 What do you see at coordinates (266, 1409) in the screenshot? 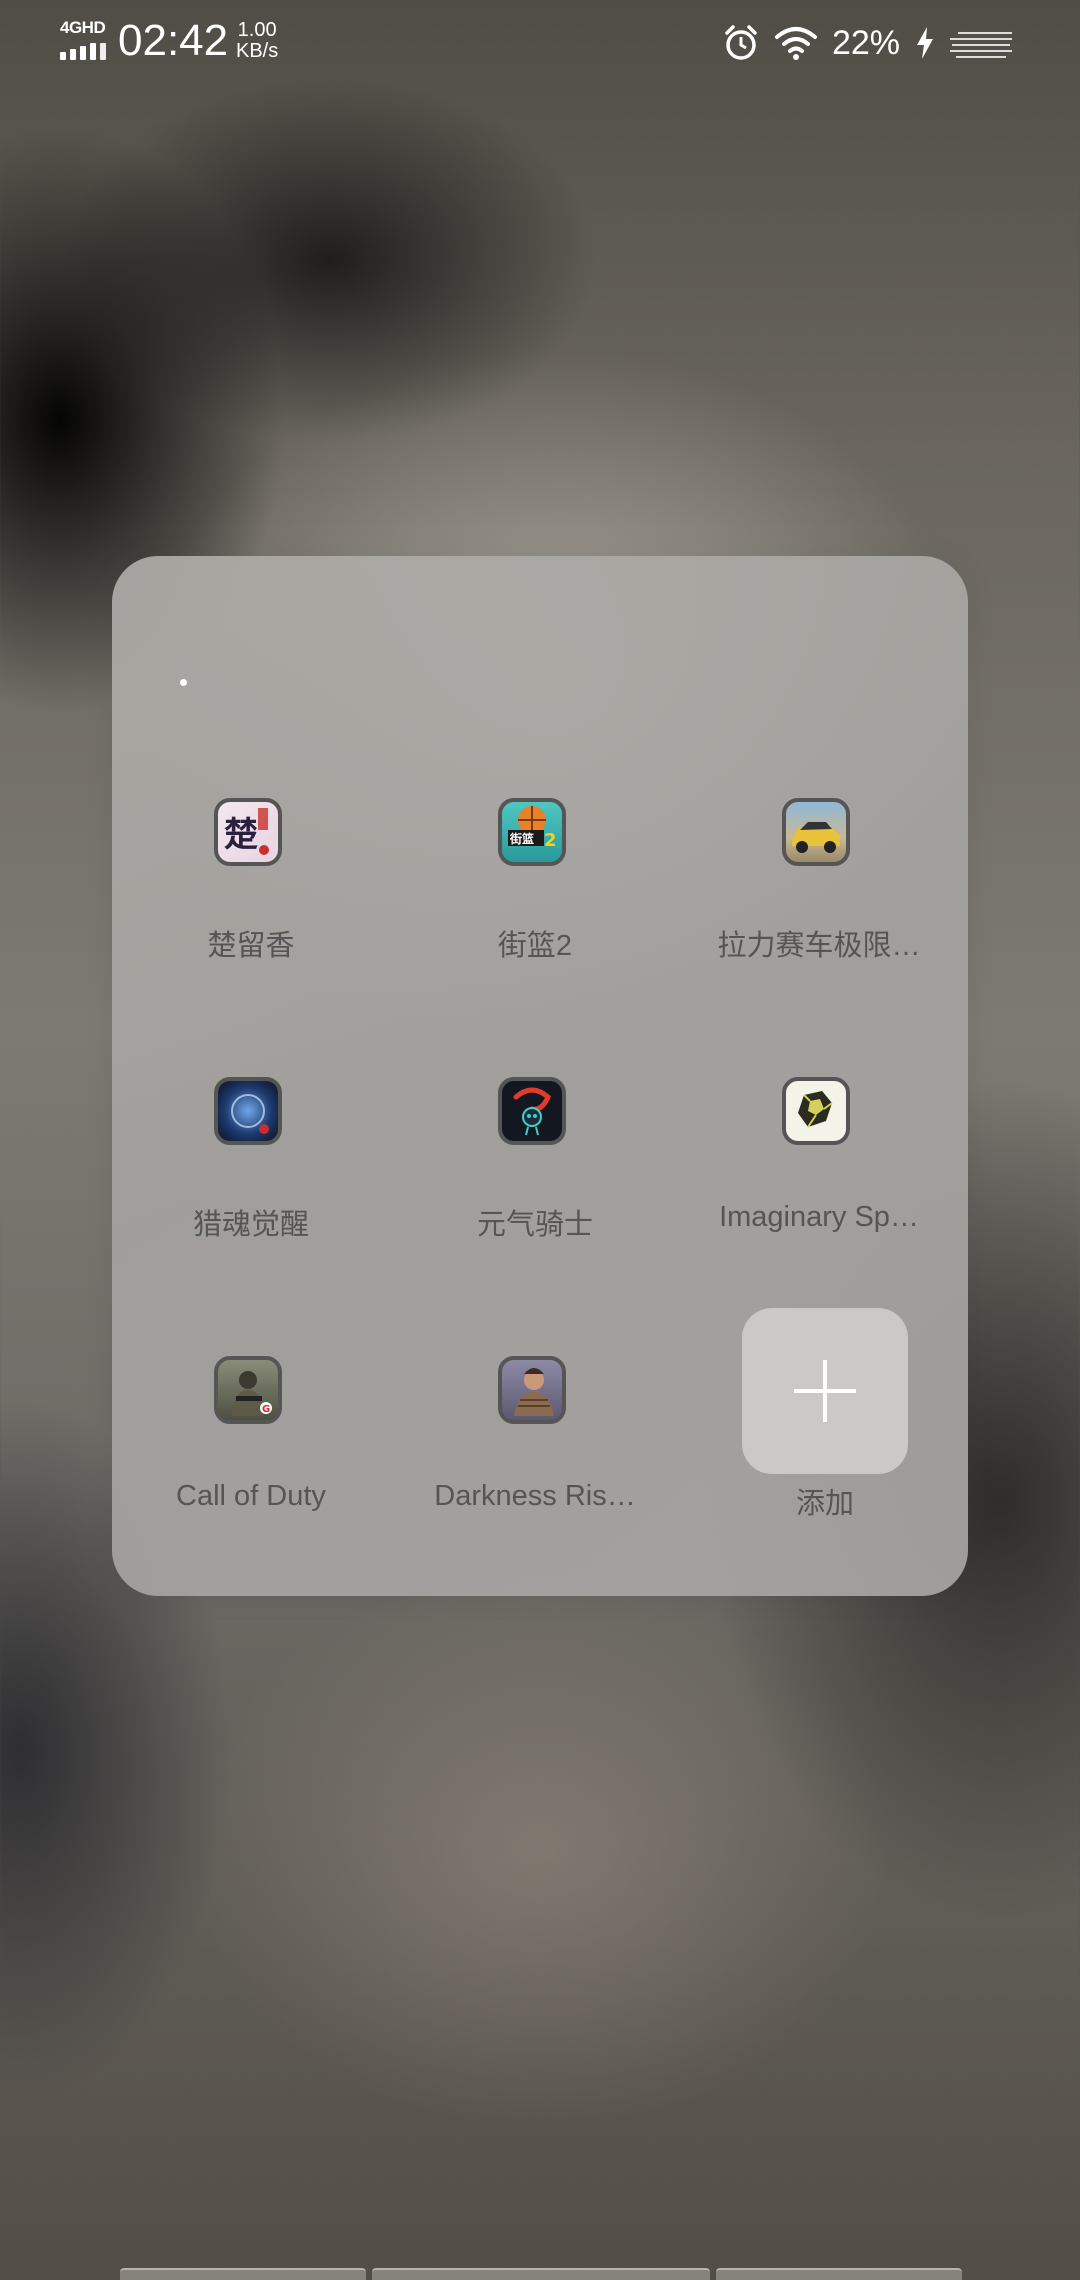
I see `svg-text: G` at bounding box center [266, 1409].